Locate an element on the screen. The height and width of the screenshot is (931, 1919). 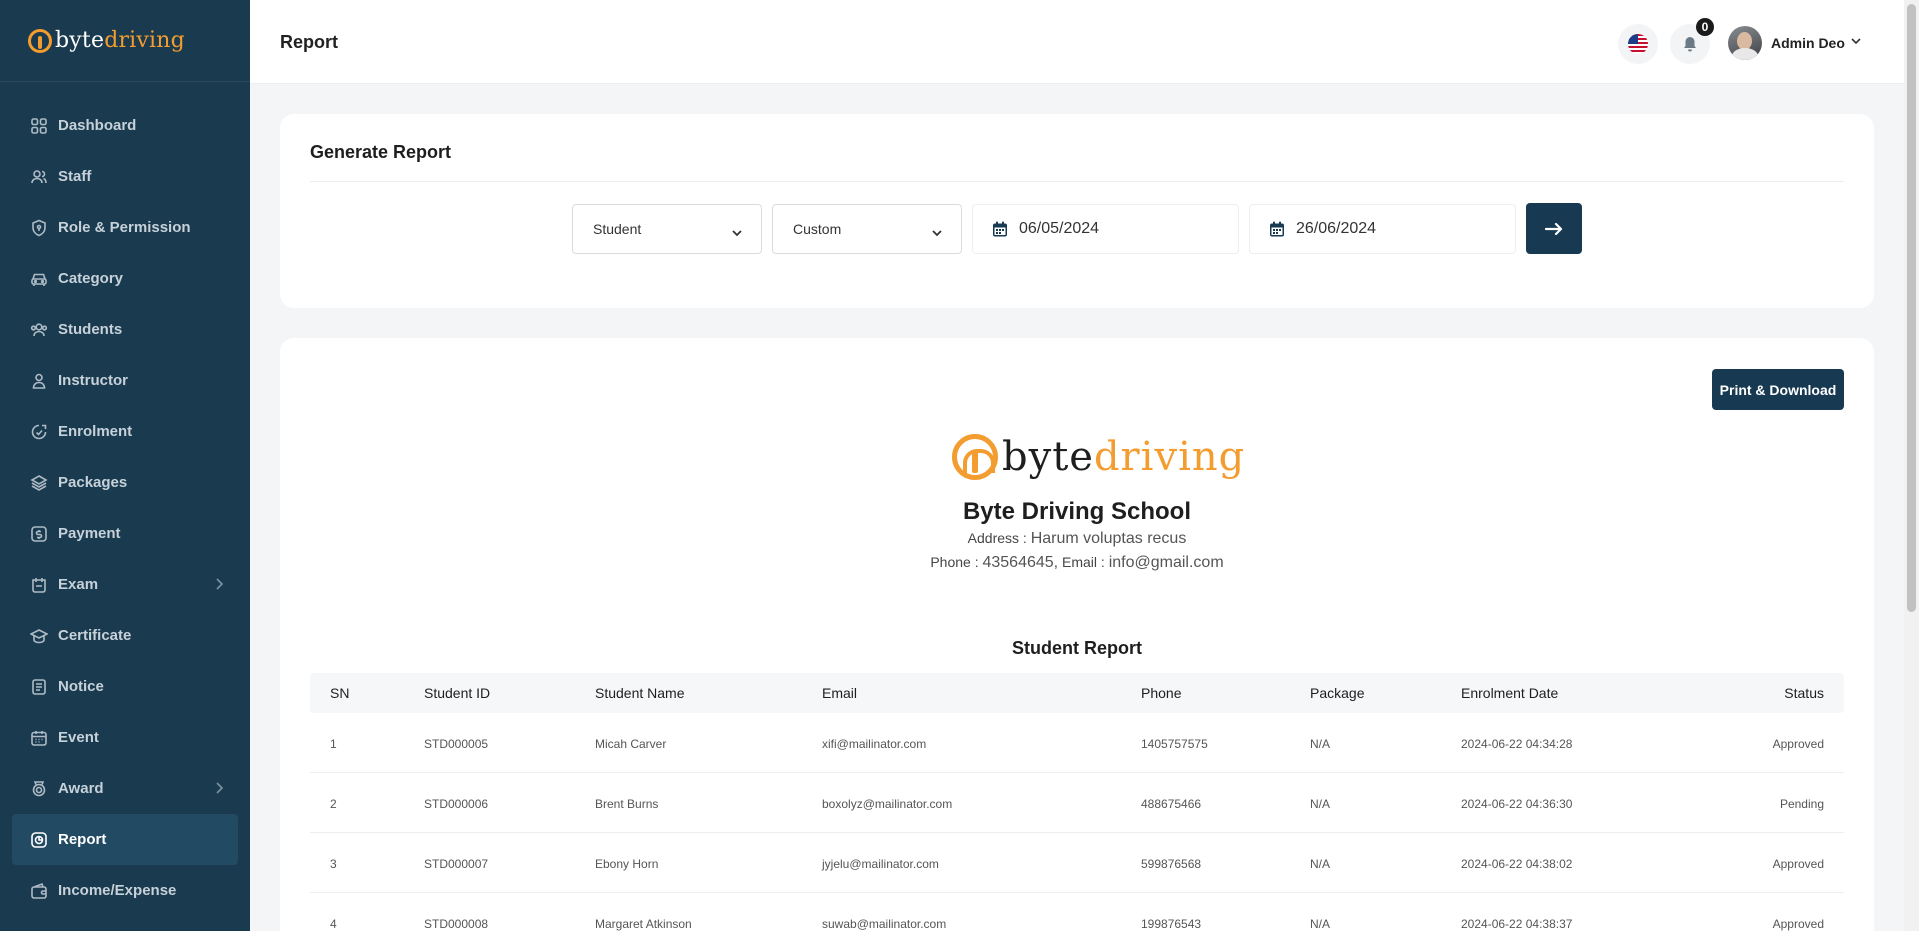
sidebar-item-label: Report is located at coordinates (82, 839).